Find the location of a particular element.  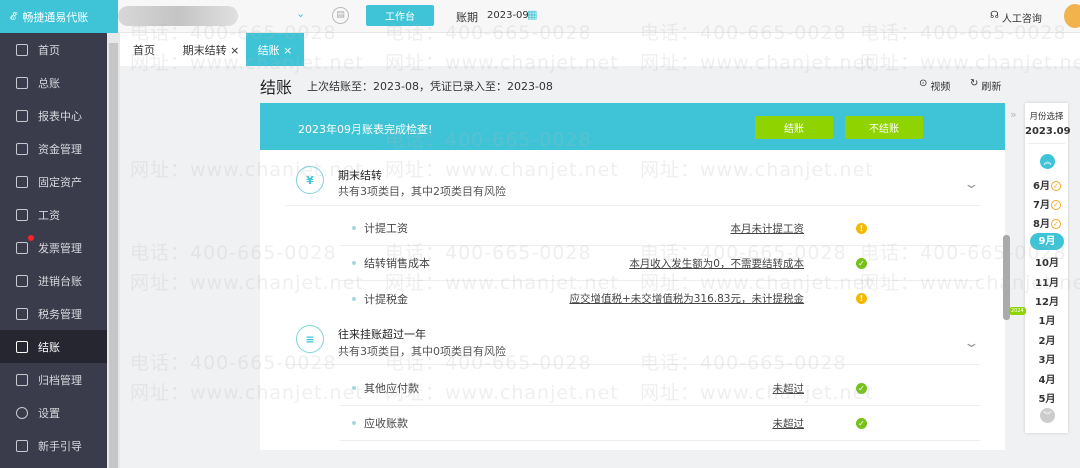

invoice-icon is located at coordinates (22, 247).